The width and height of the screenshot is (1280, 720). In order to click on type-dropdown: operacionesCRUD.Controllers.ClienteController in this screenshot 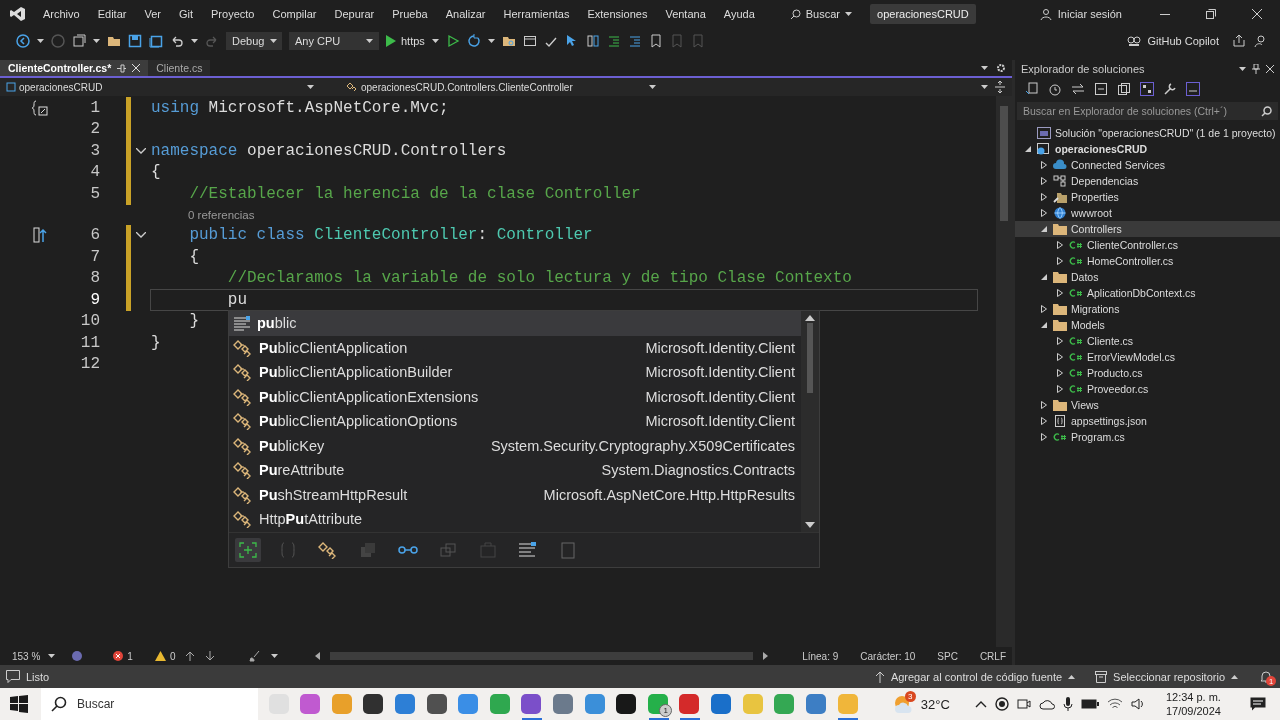, I will do `click(501, 87)`.